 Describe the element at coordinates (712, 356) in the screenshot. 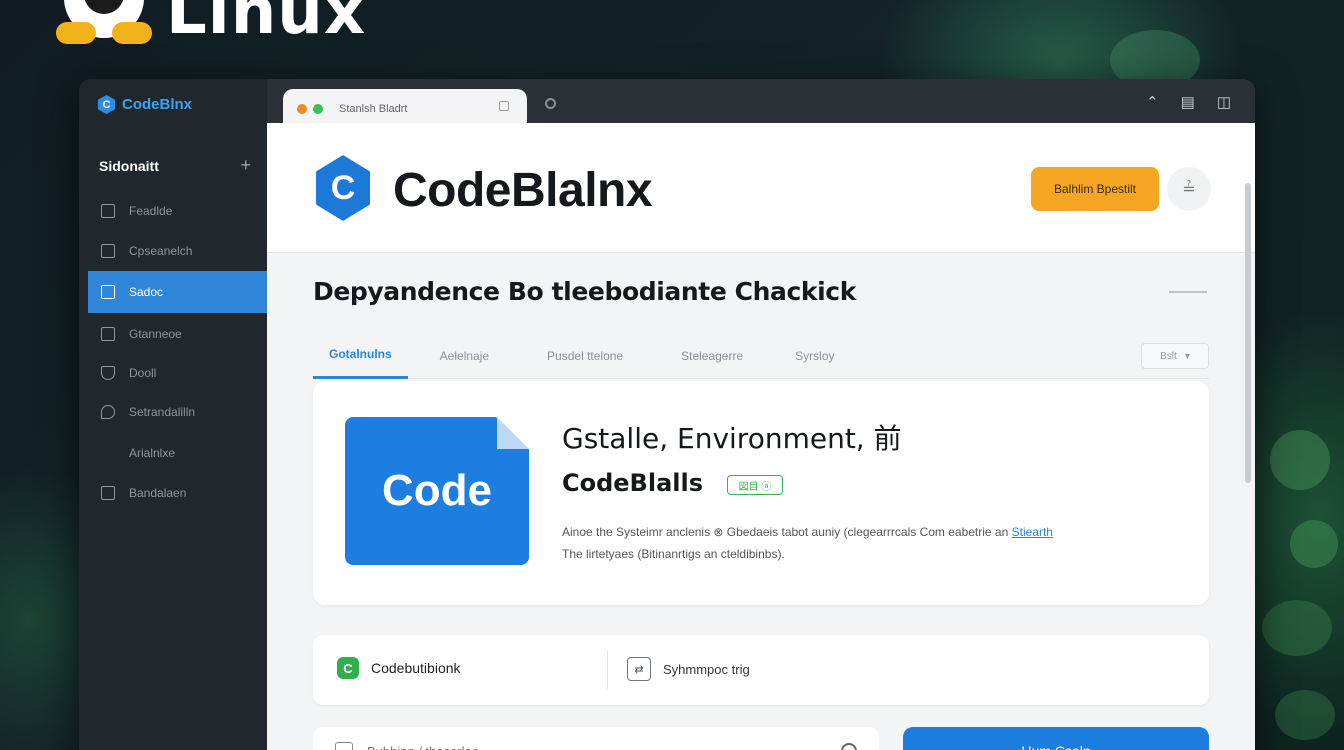

I see `tab-4: Steleagerre` at that location.